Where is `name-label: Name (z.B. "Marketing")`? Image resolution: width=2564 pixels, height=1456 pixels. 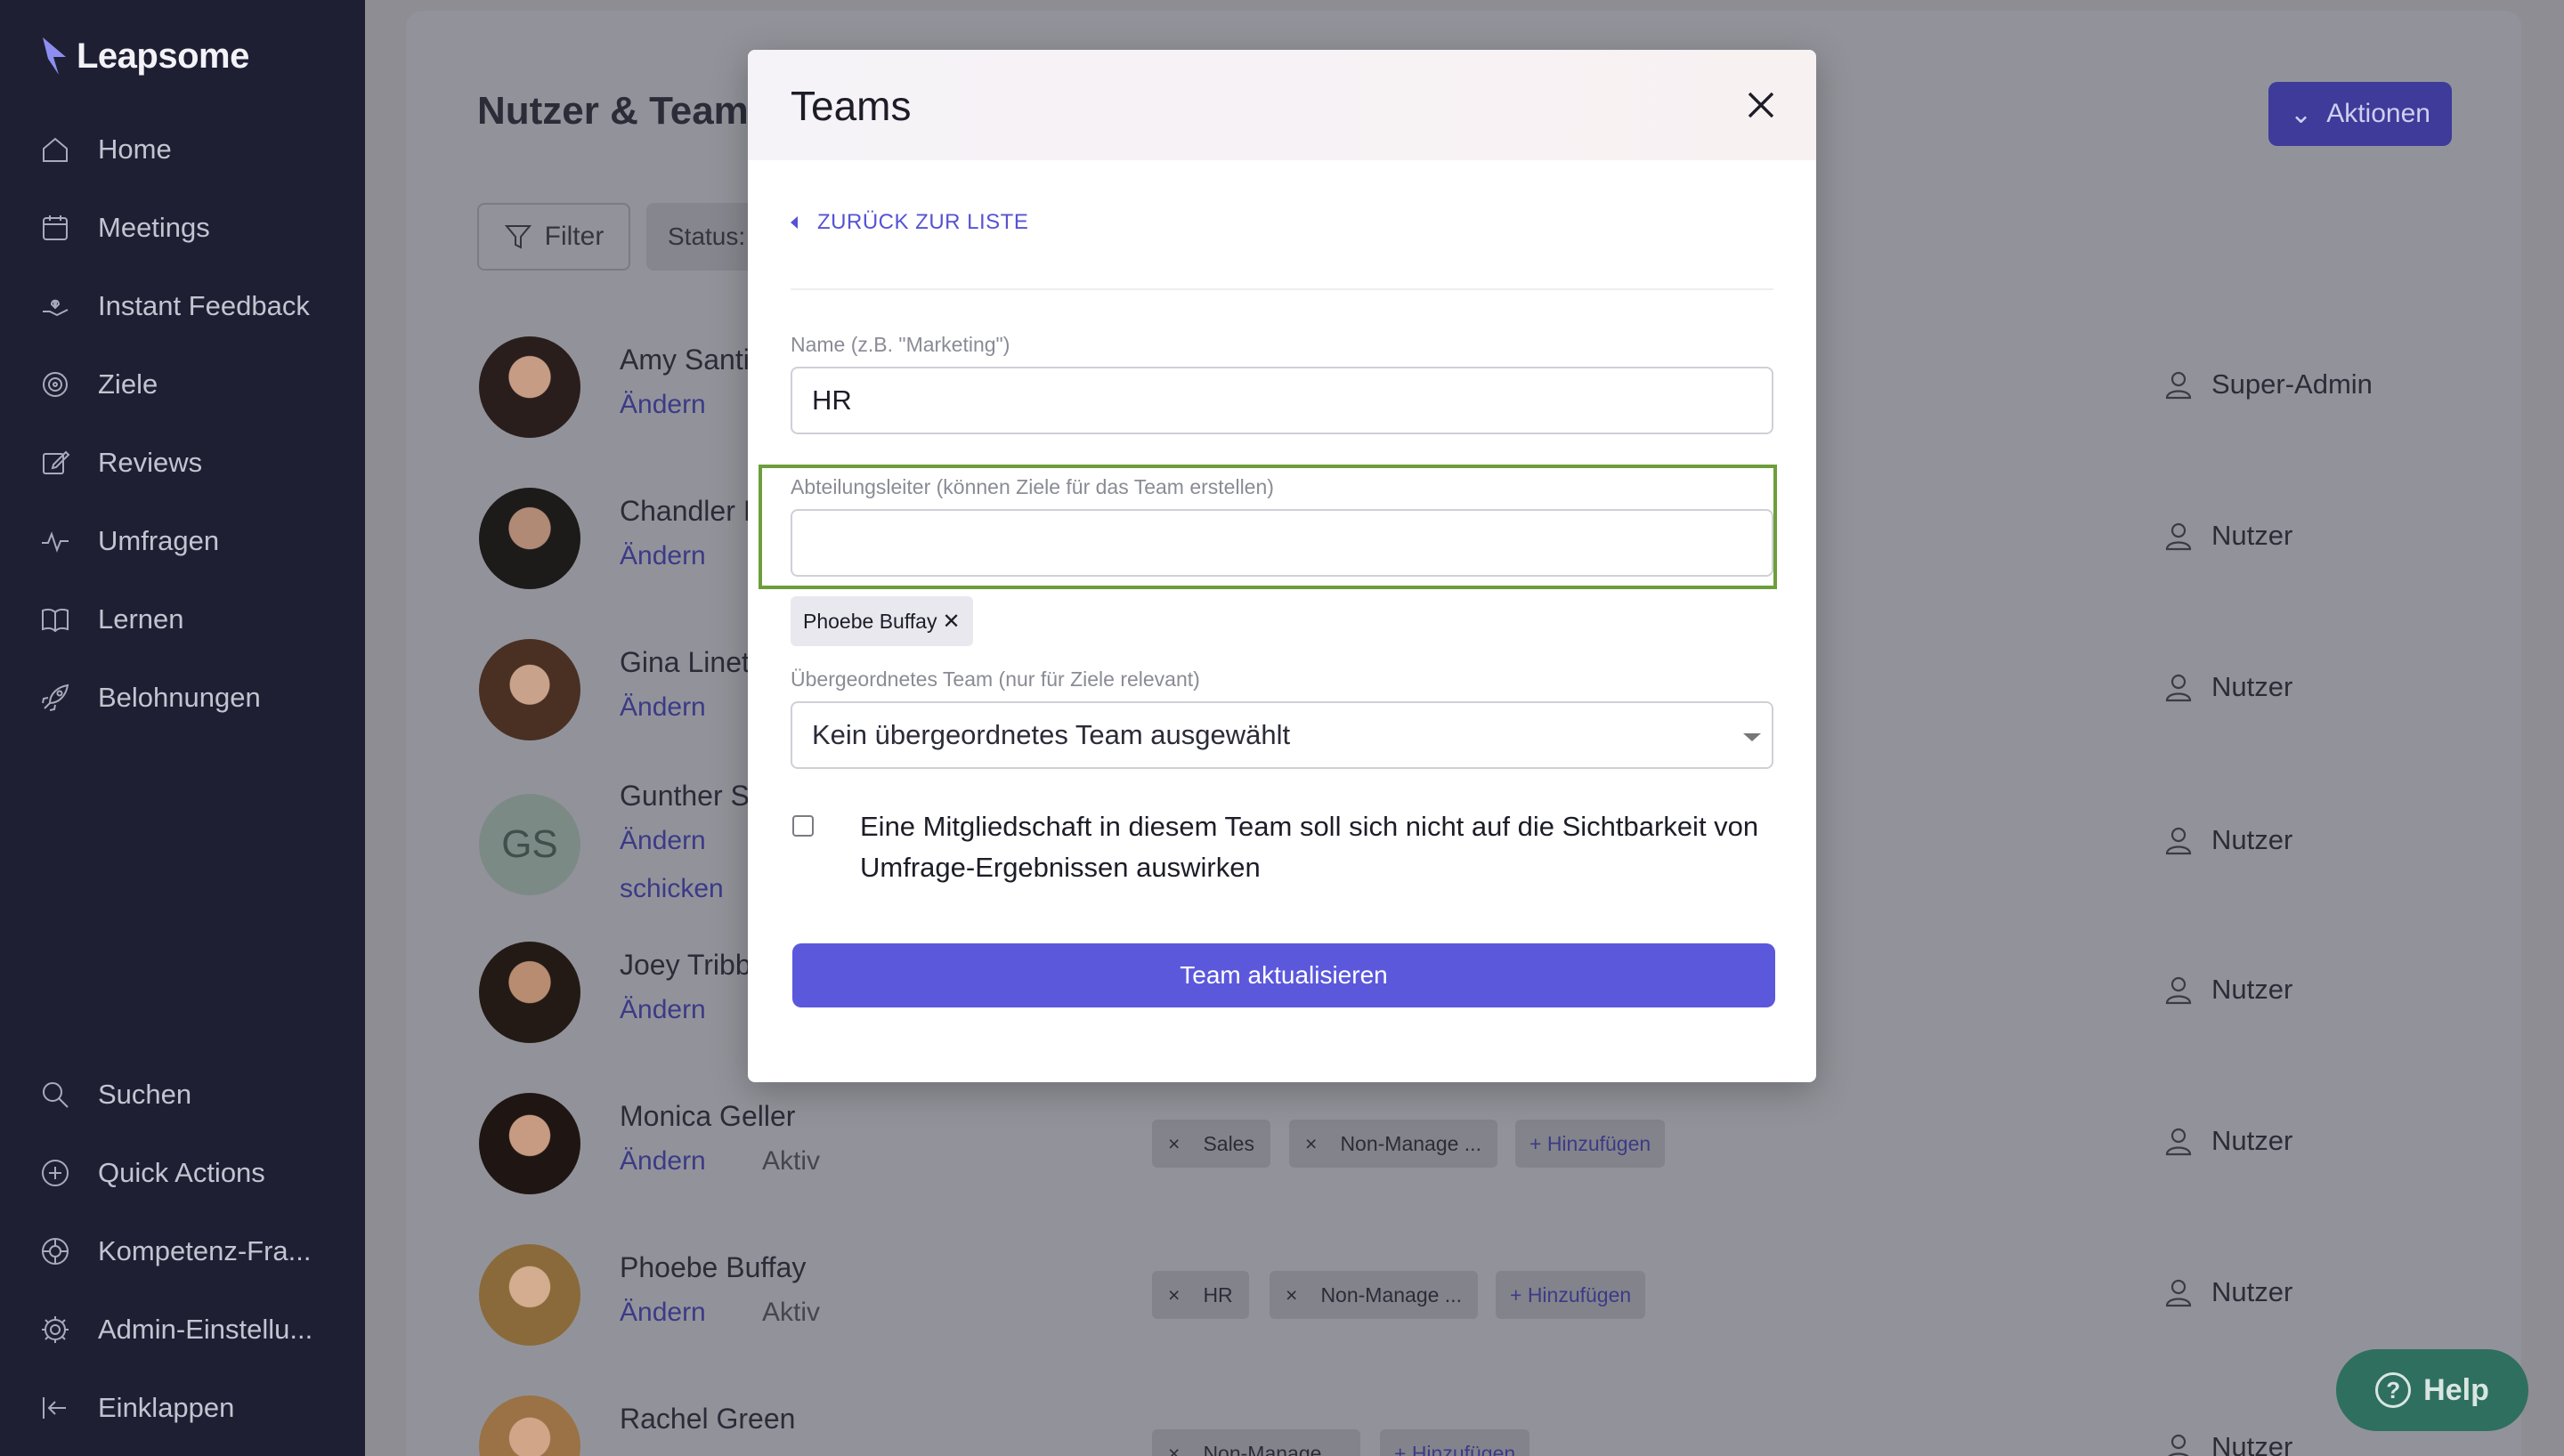 name-label: Name (z.B. "Marketing") is located at coordinates (900, 344).